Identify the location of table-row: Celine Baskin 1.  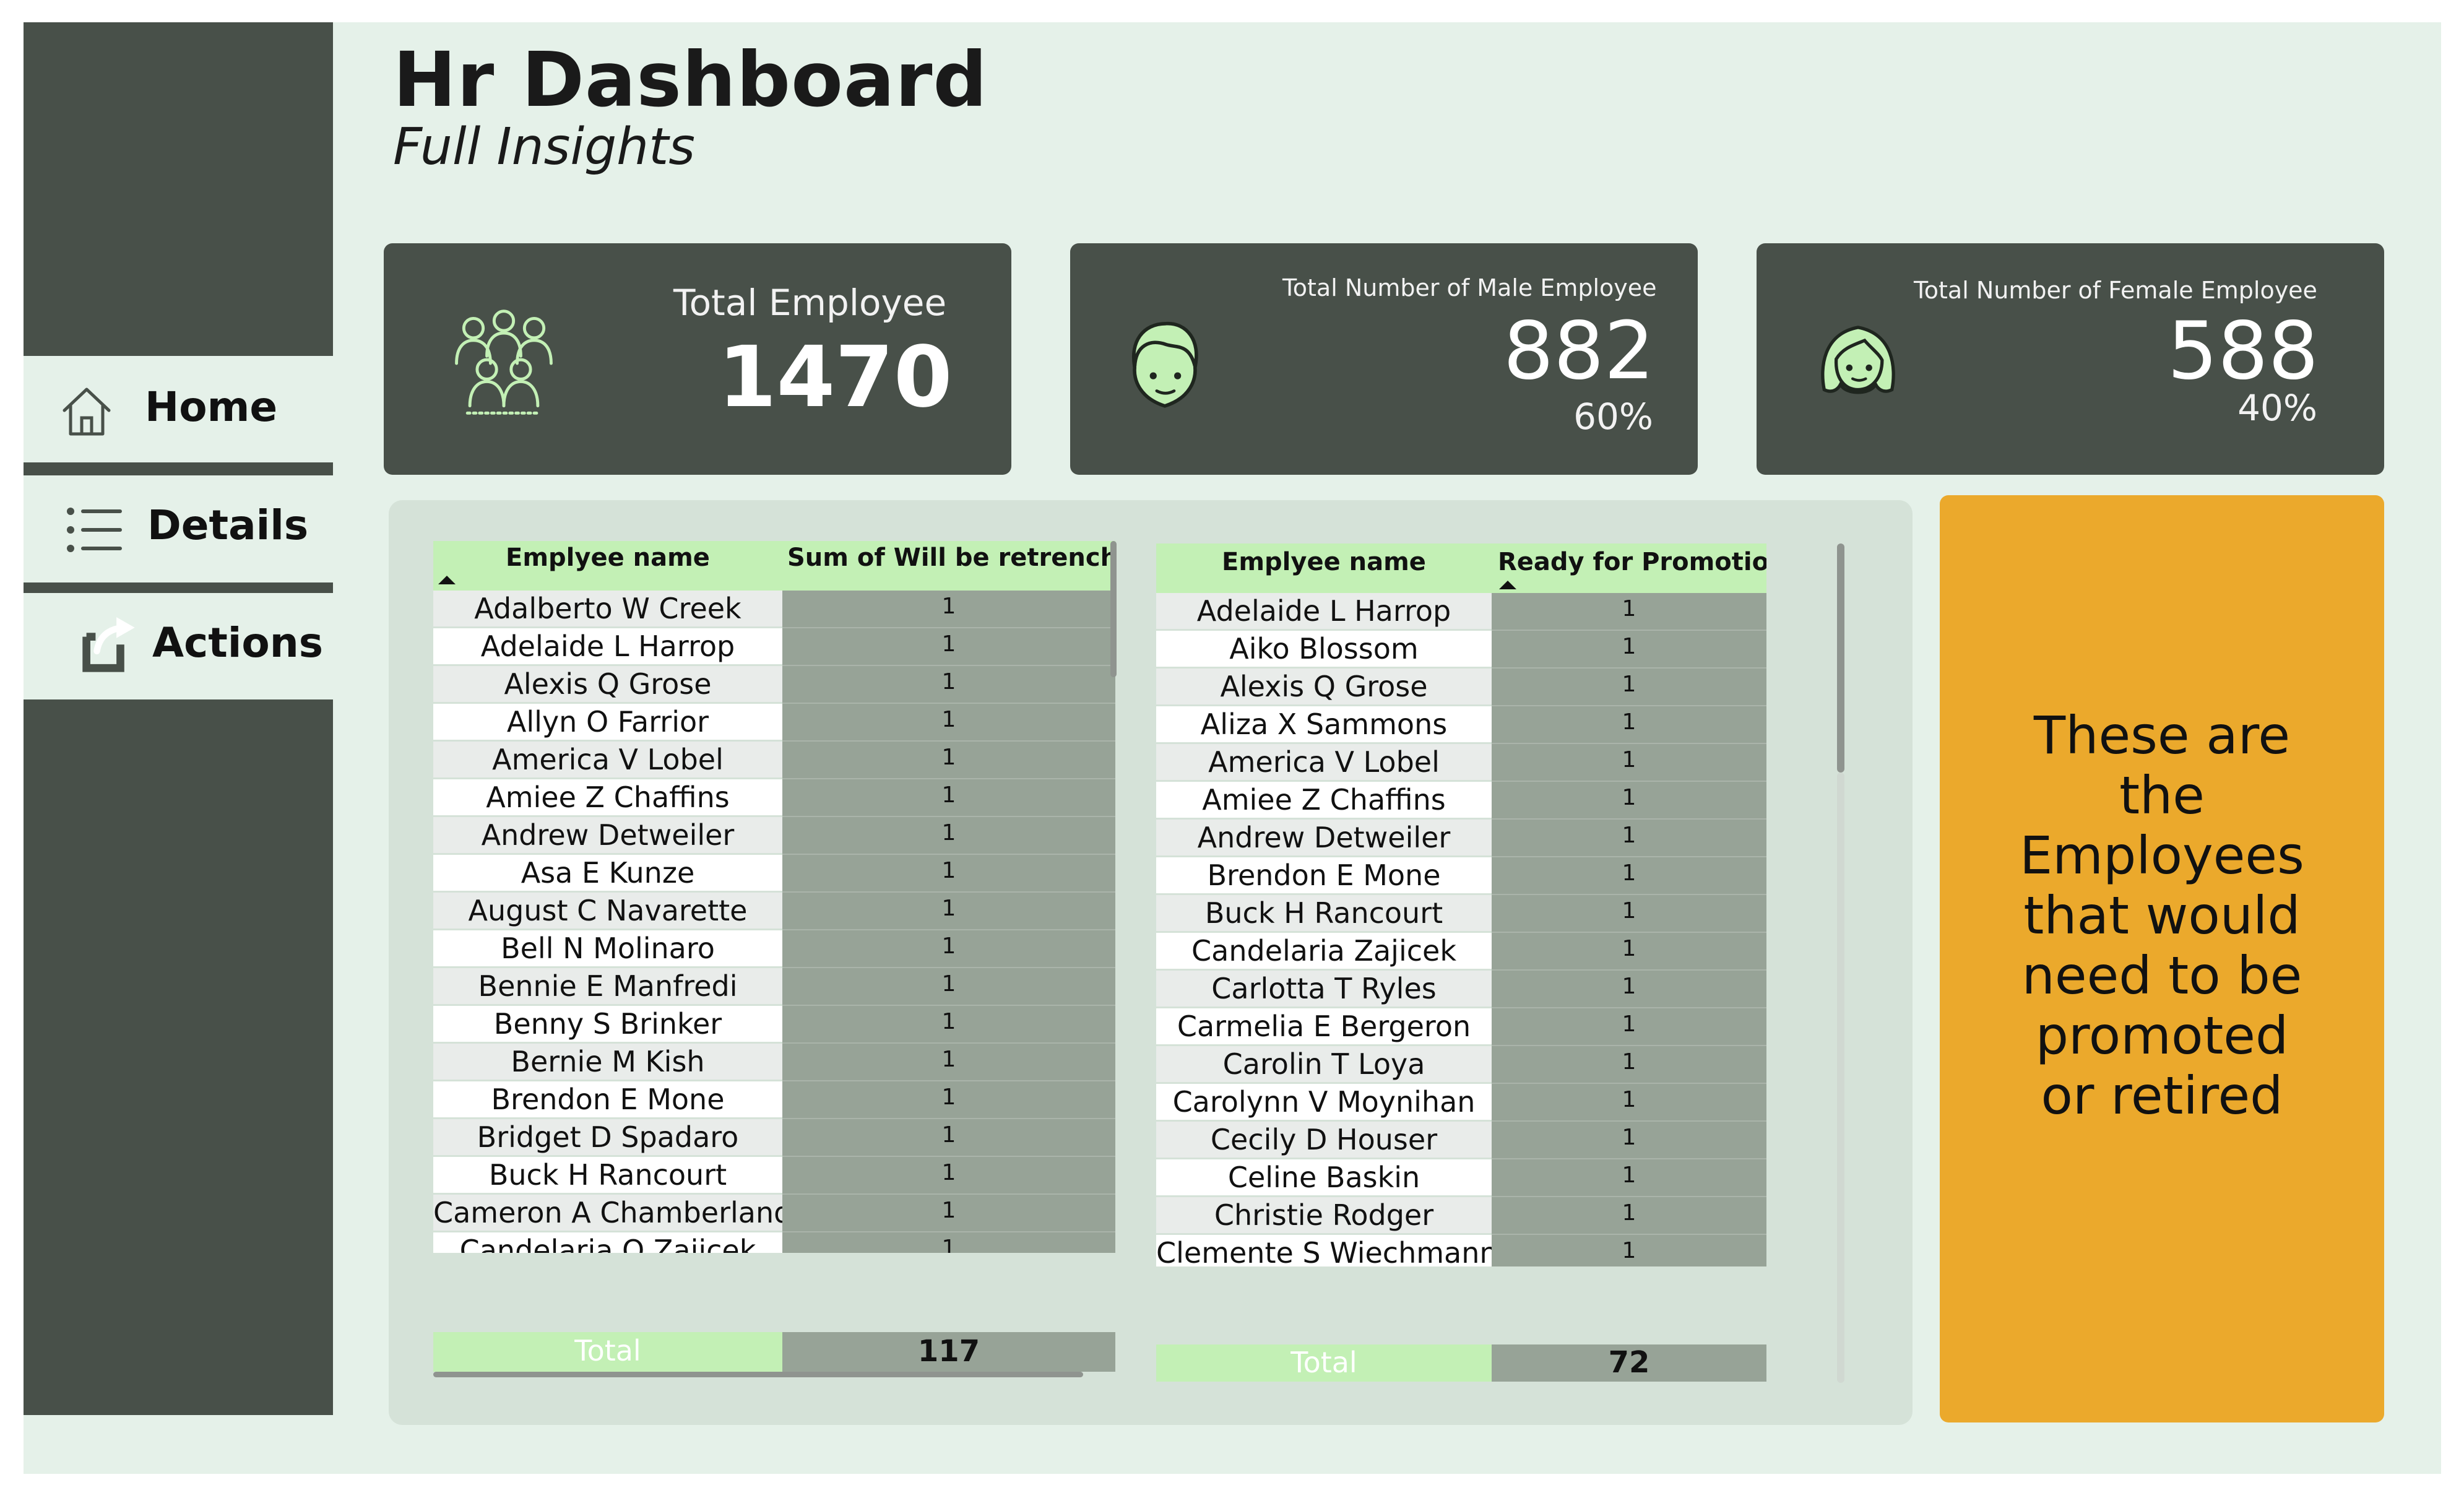
(1461, 1178).